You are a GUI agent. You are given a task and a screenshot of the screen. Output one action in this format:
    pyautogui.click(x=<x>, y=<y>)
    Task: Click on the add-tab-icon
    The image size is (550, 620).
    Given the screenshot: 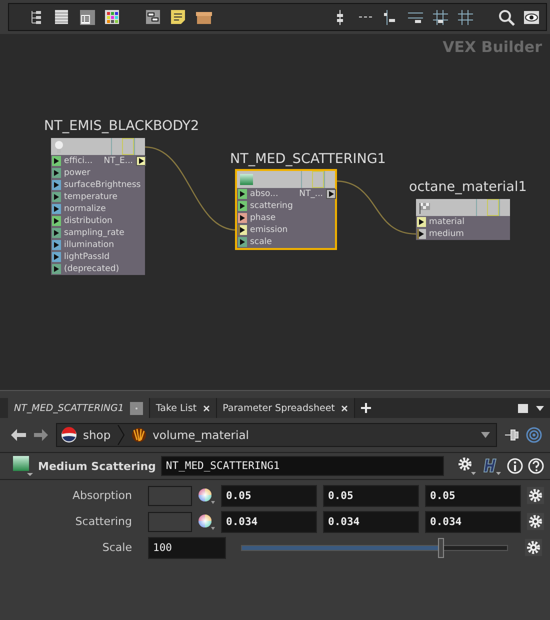 What is the action you would take?
    pyautogui.click(x=365, y=408)
    